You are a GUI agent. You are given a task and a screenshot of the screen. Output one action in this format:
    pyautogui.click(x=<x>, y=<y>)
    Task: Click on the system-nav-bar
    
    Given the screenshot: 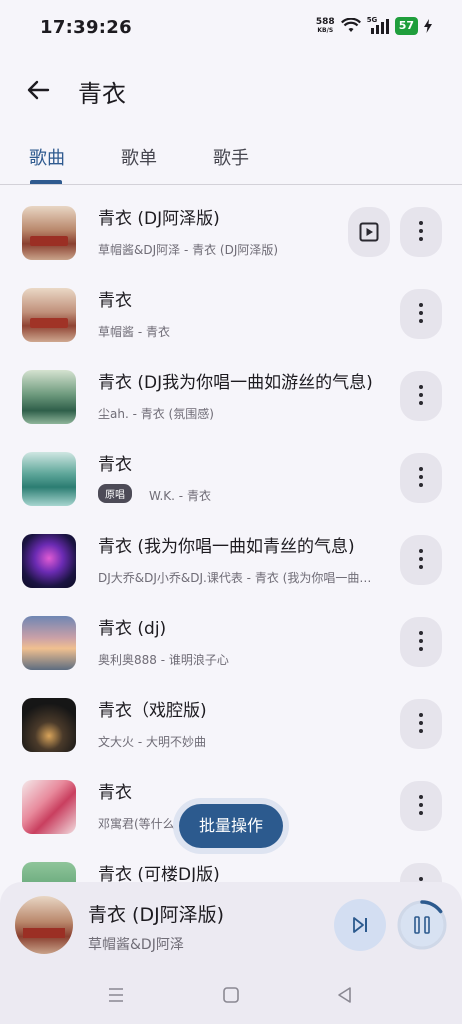 What is the action you would take?
    pyautogui.click(x=231, y=996)
    